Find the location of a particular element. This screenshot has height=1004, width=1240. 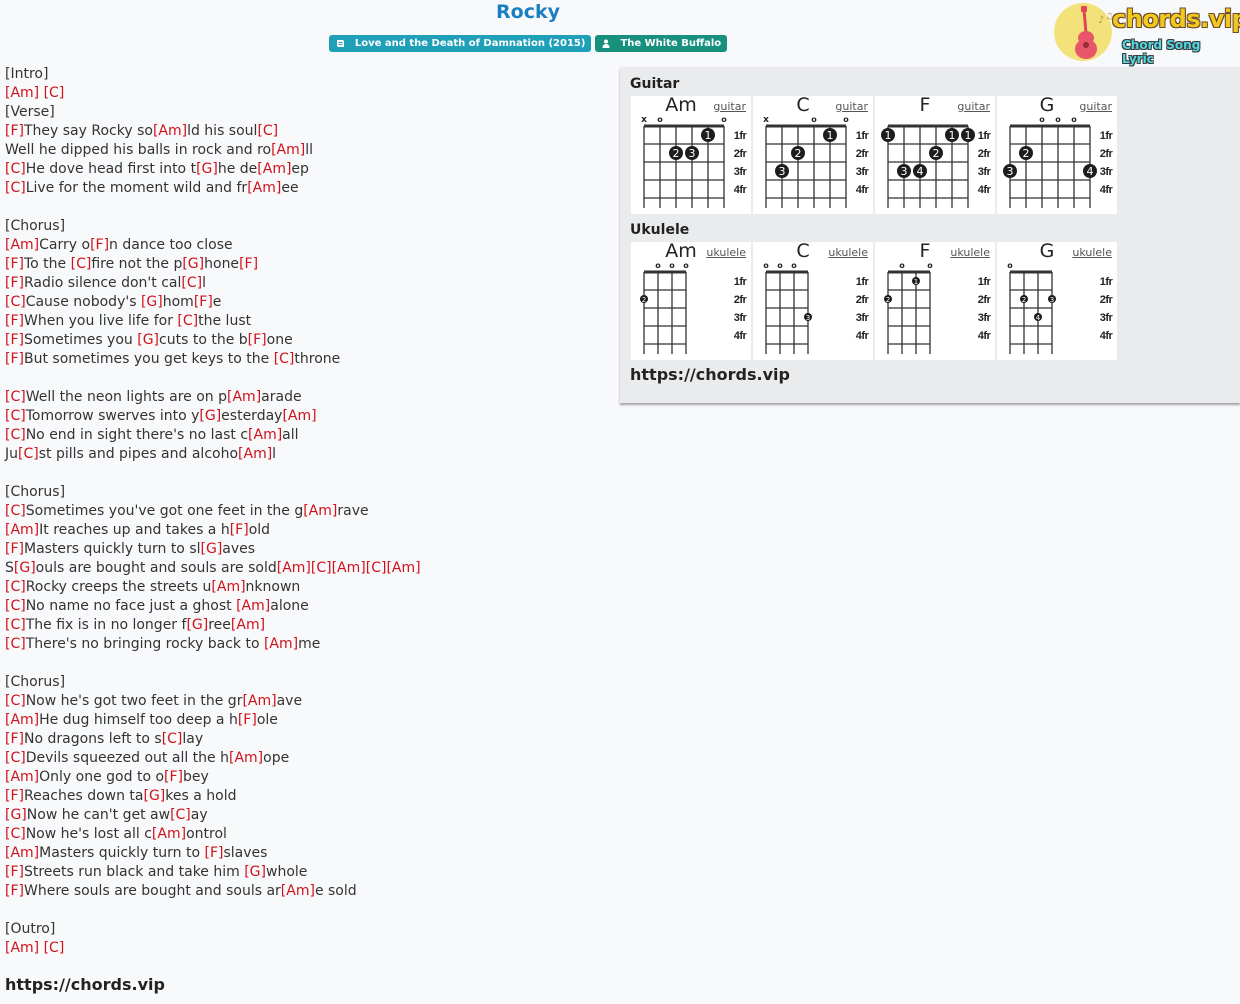

footer-url: https://chords.vip is located at coordinates (85, 984).